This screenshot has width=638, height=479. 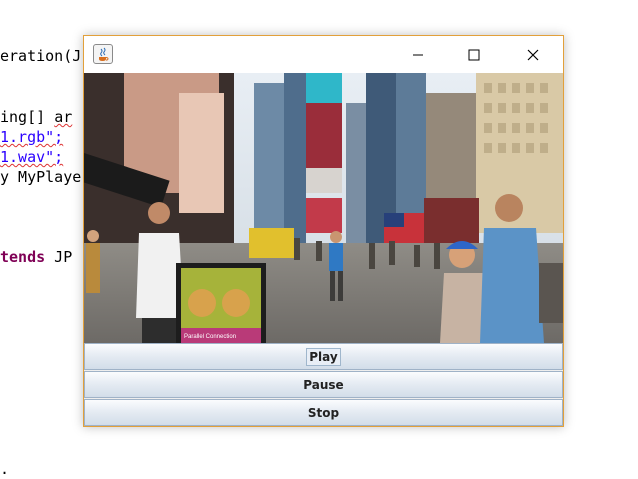 I want to click on minimize-icon, so click(x=418, y=54).